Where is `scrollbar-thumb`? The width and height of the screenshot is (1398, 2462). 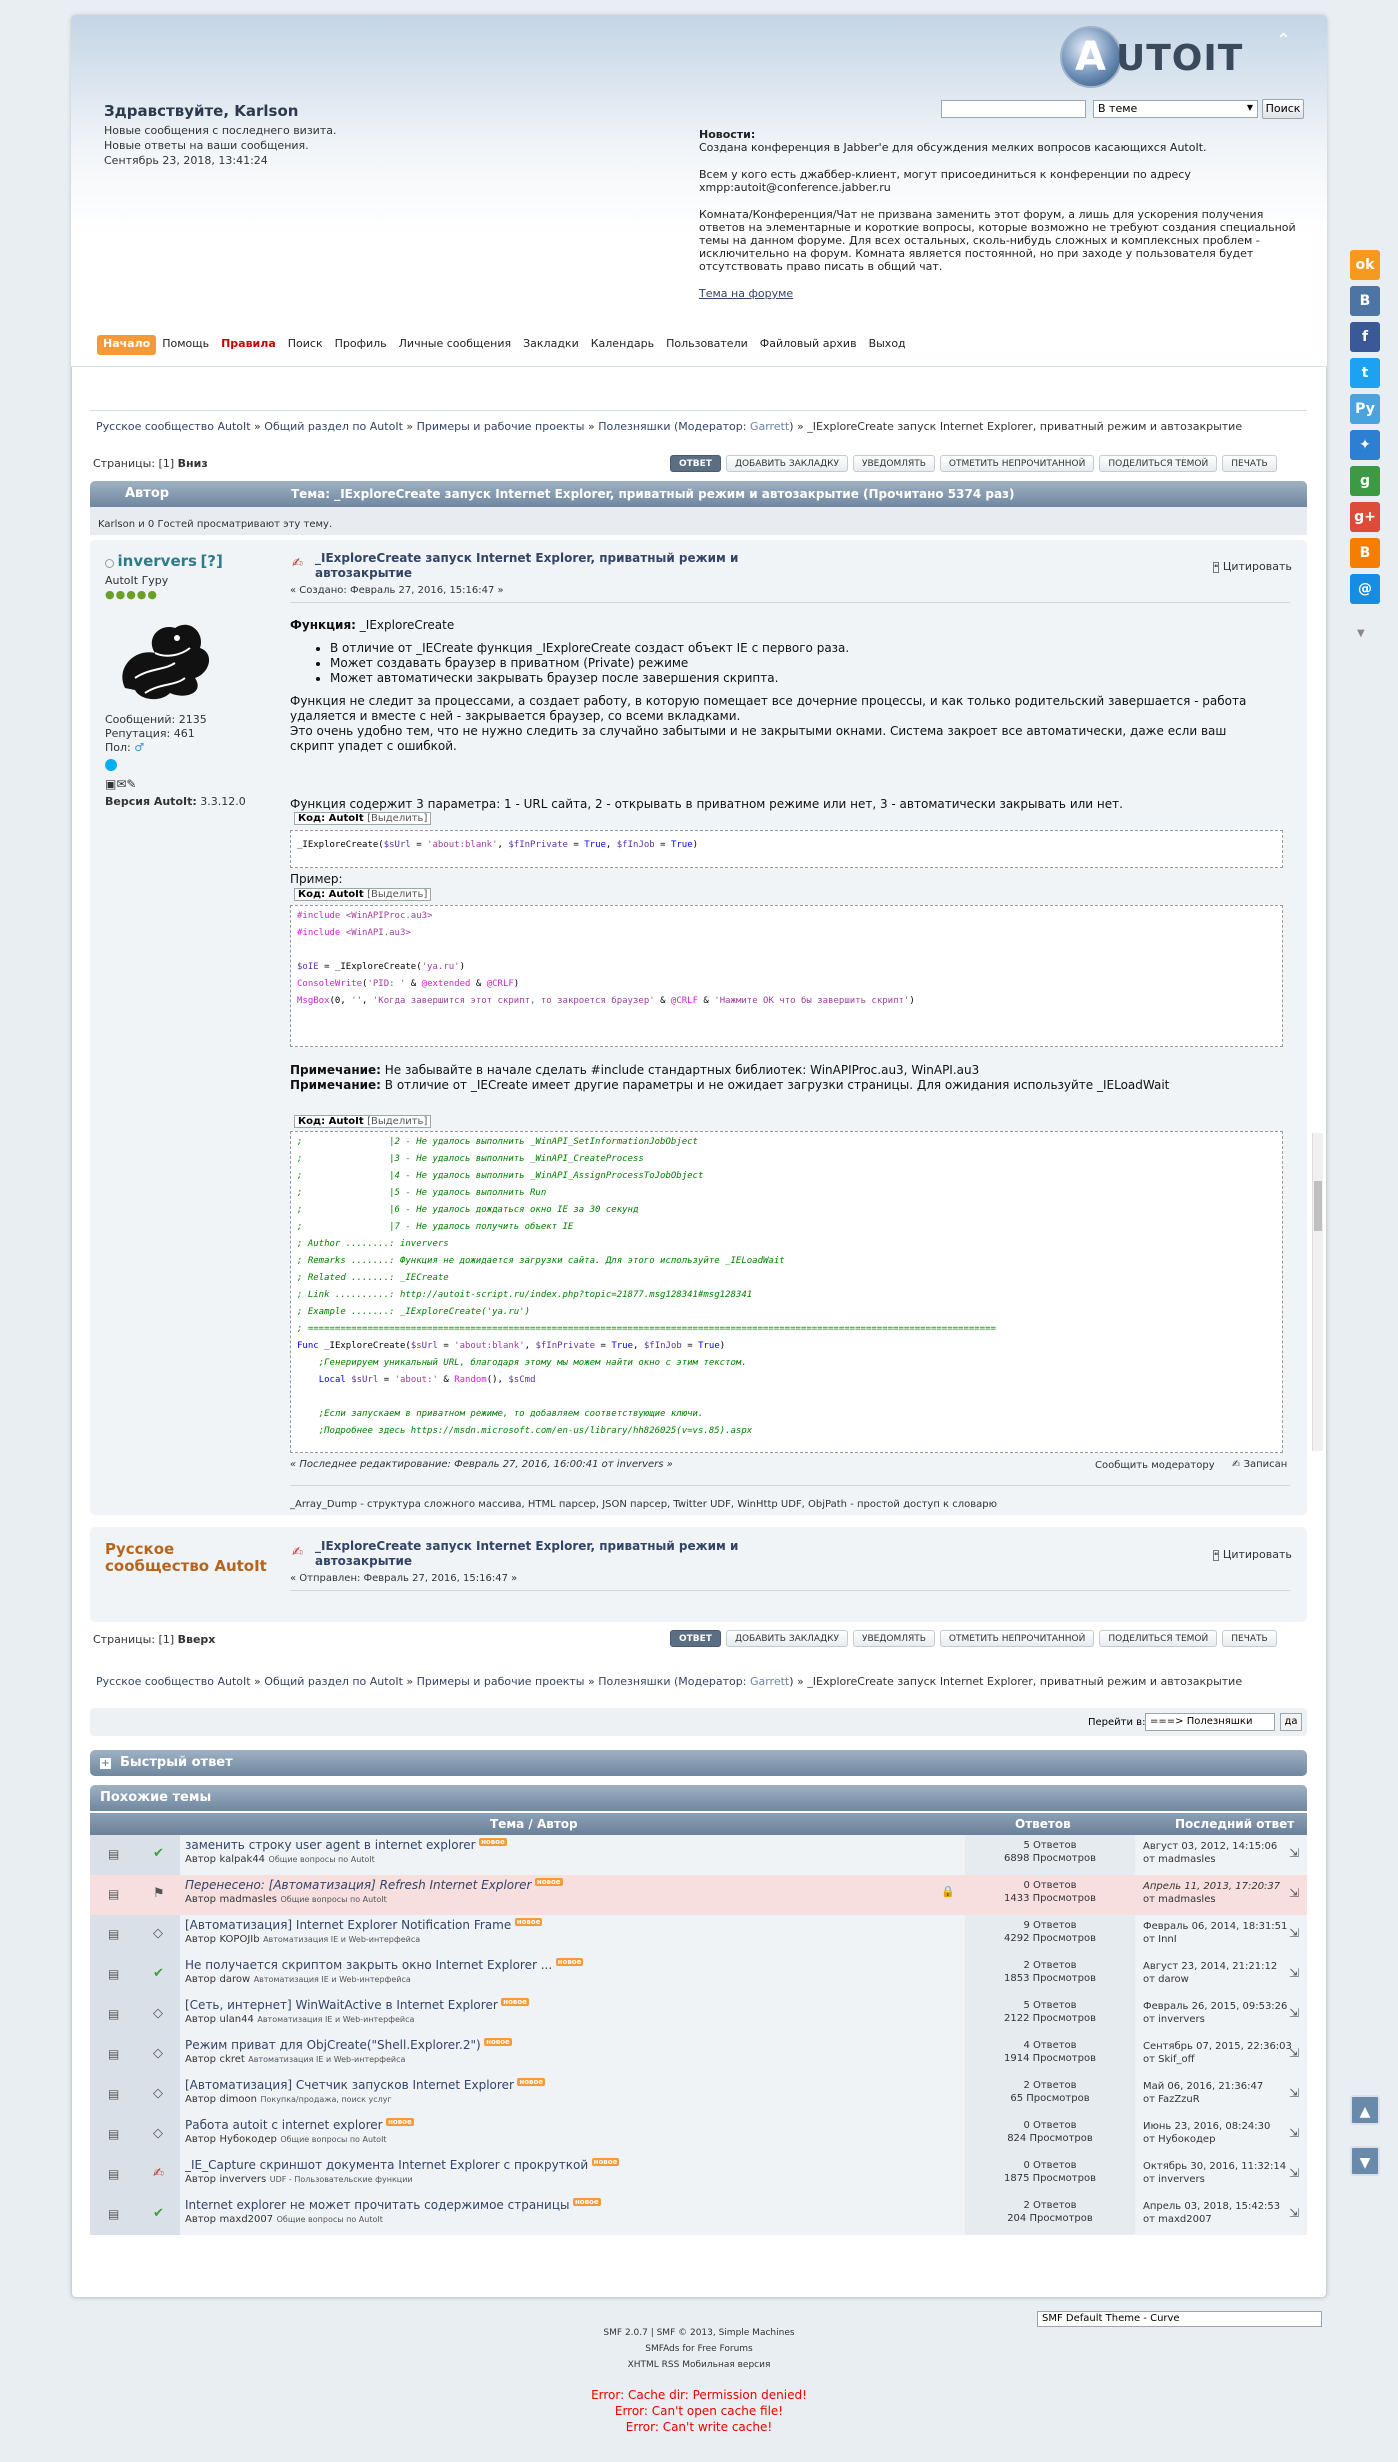
scrollbar-thumb is located at coordinates (1318, 1206).